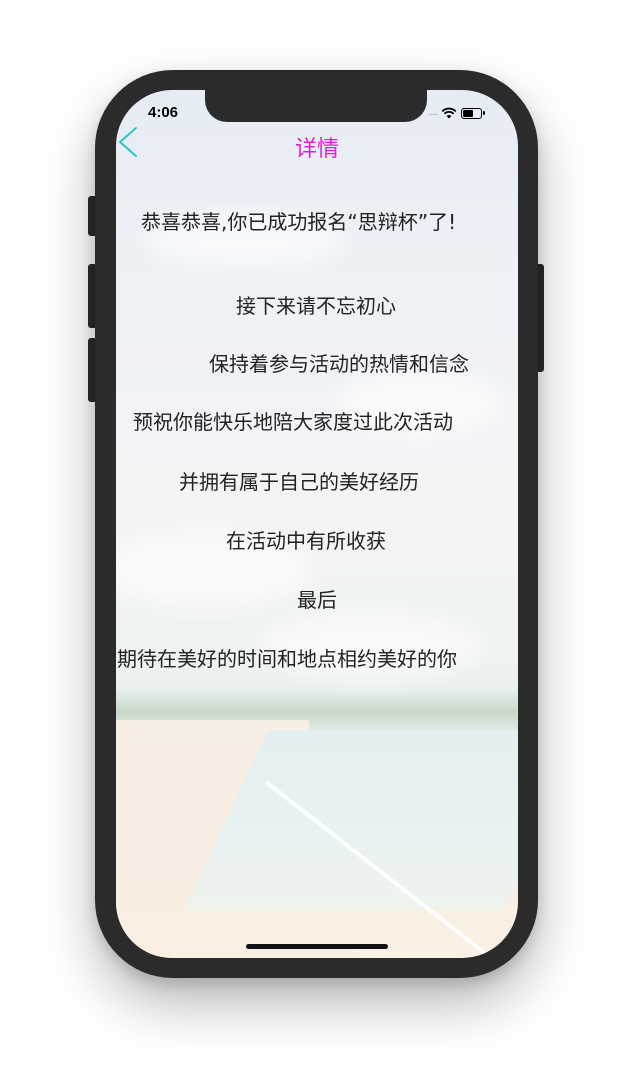 Image resolution: width=632 pixels, height=1080 pixels. Describe the element at coordinates (339, 364) in the screenshot. I see `content-line: 保持着参与活动的热情和信念` at that location.